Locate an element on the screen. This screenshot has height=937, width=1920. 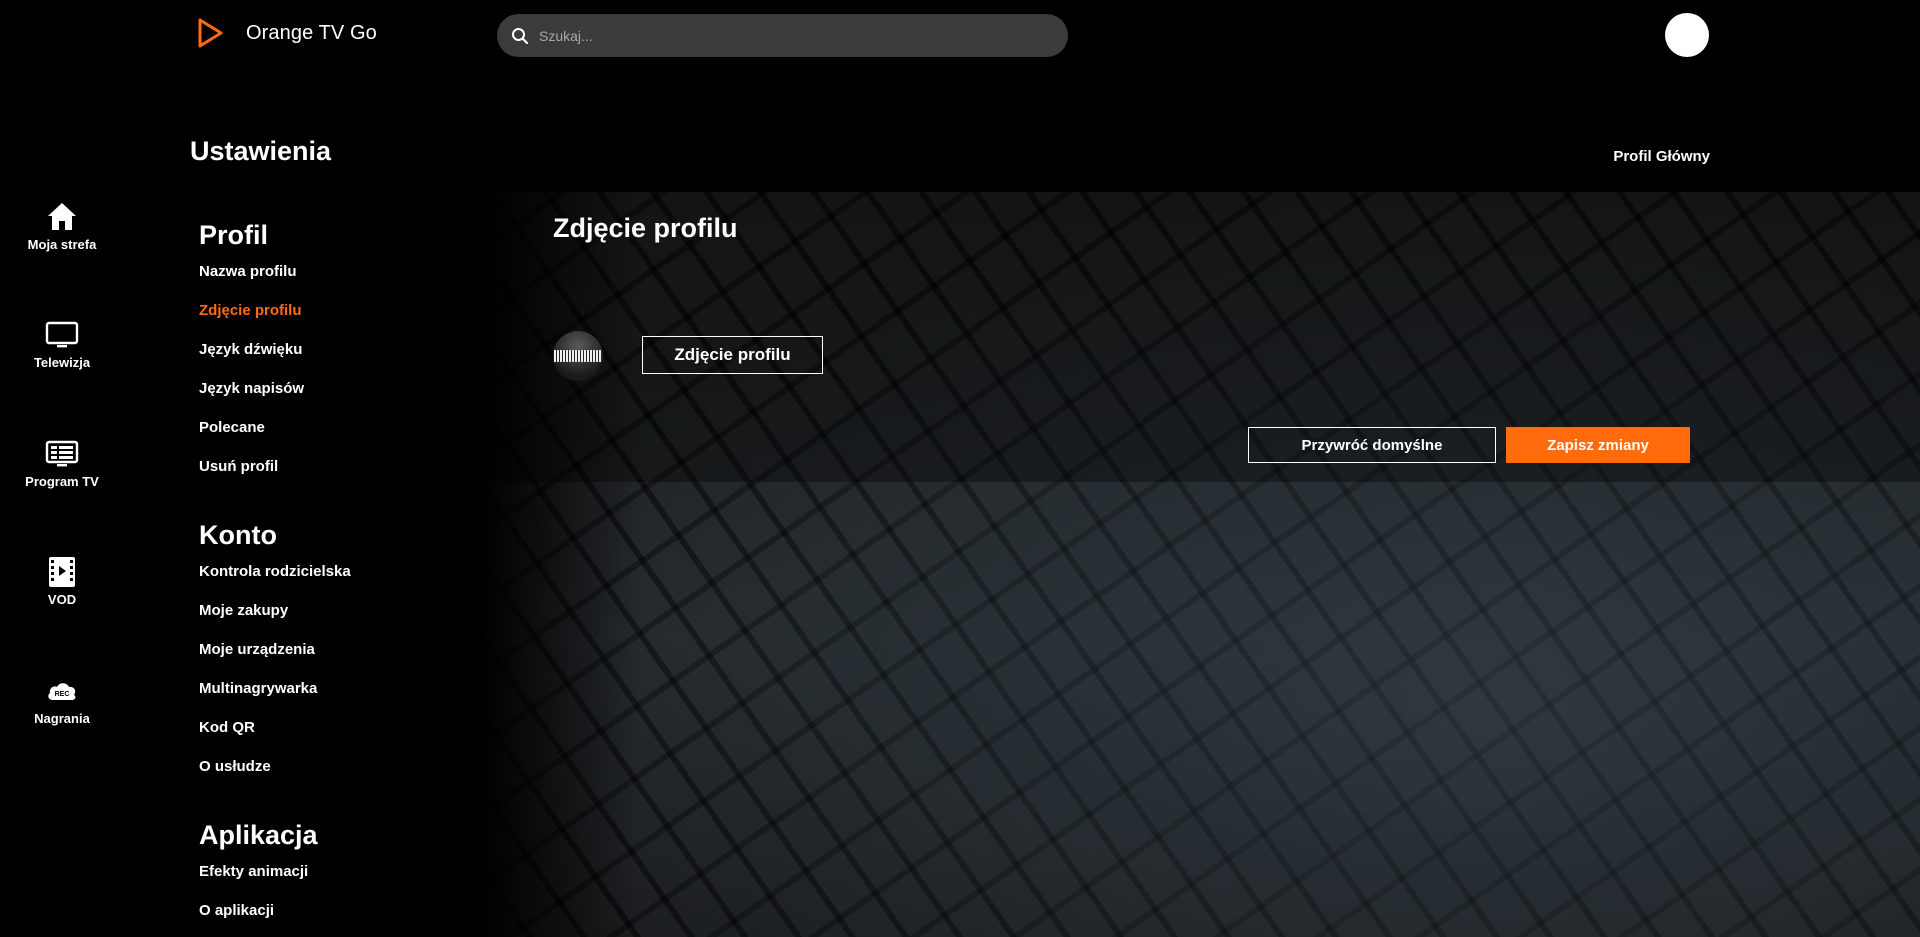
rail-label: Telewizja is located at coordinates (62, 362).